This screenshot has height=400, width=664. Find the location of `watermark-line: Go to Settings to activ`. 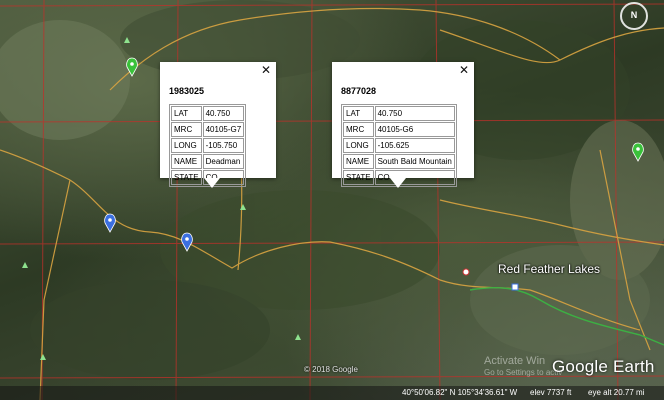

watermark-line: Go to Settings to activ is located at coordinates (523, 372).